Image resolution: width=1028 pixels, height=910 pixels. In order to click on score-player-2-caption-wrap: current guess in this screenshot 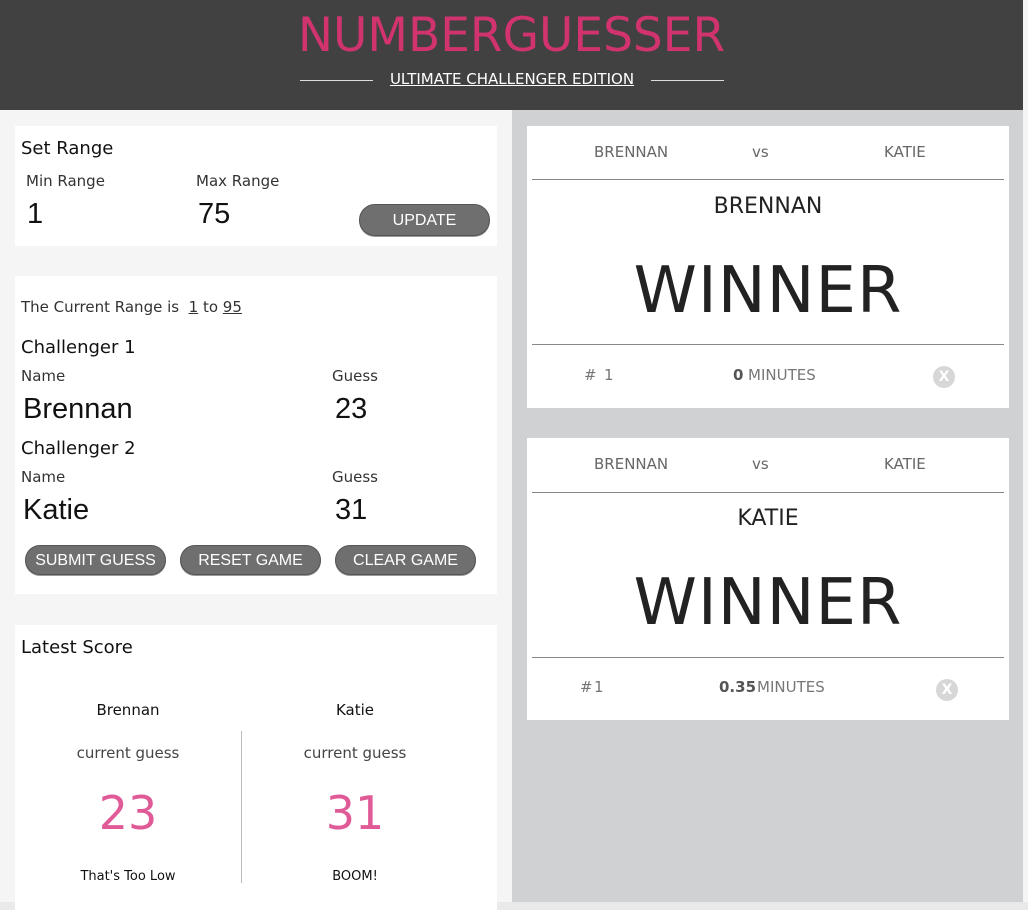, I will do `click(355, 753)`.